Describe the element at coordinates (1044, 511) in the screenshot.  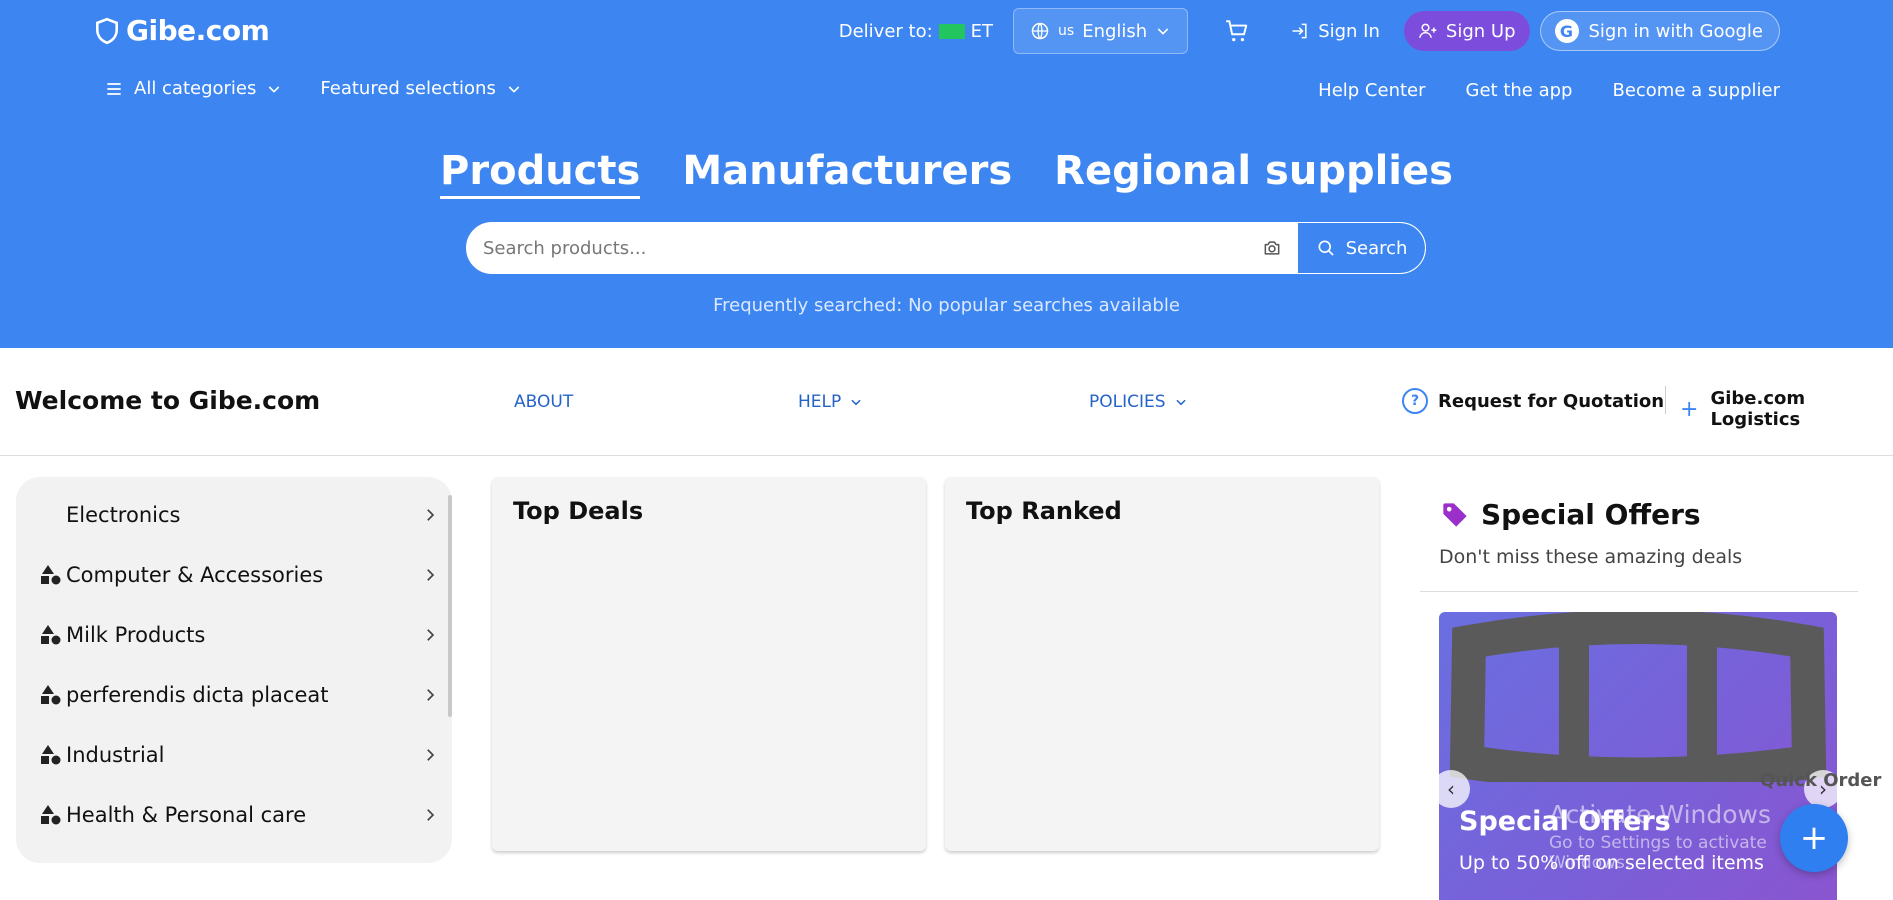
I see `top-ranked-title: Top Ranked` at that location.